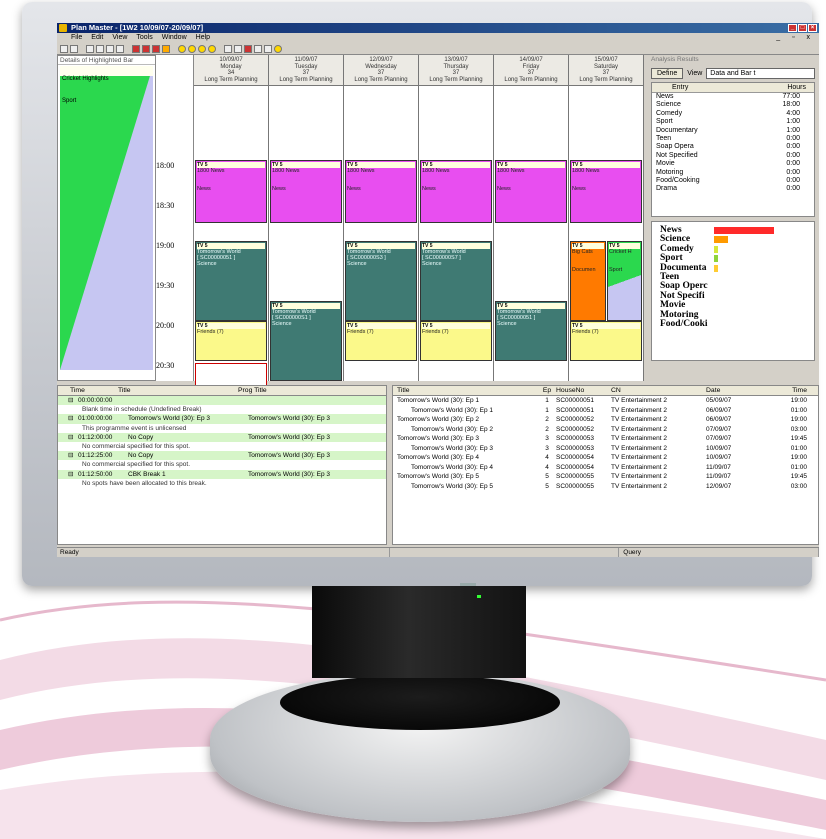 Image resolution: width=826 pixels, height=839 pixels. I want to click on menu-edit: Edit, so click(97, 38).